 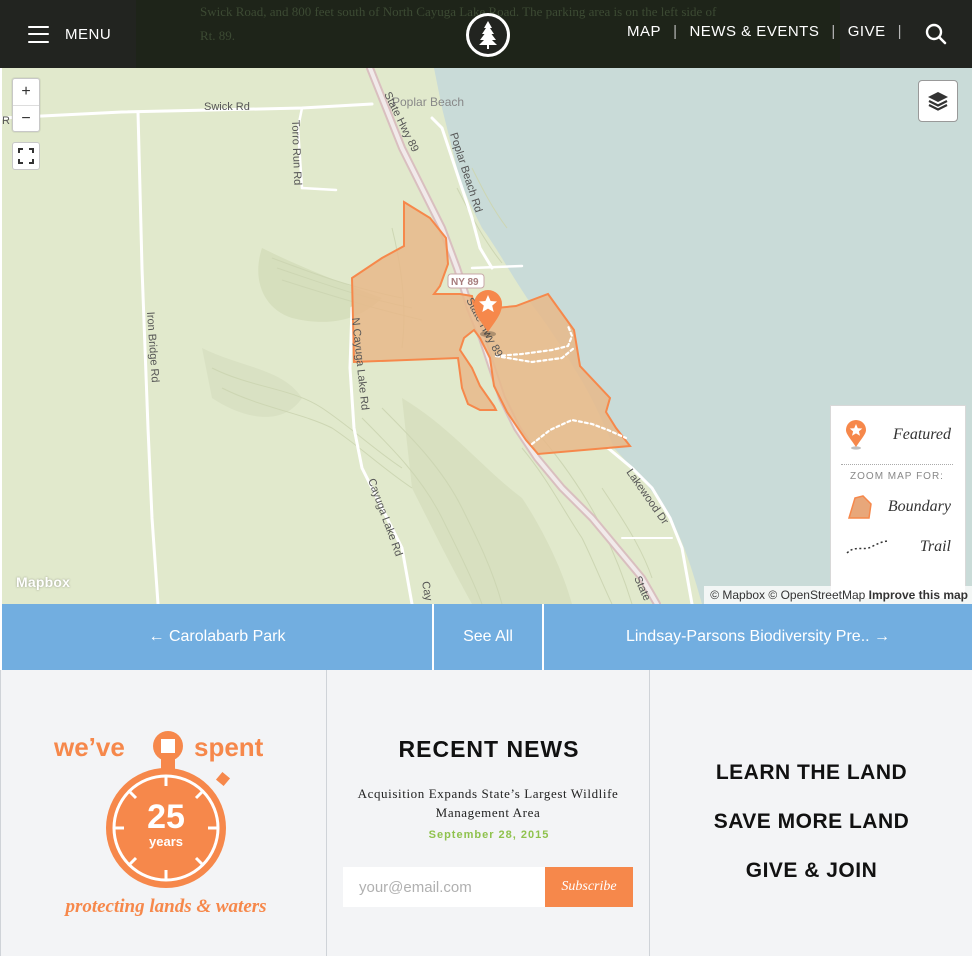 I want to click on route-shield-label: NY 89, so click(x=465, y=282).